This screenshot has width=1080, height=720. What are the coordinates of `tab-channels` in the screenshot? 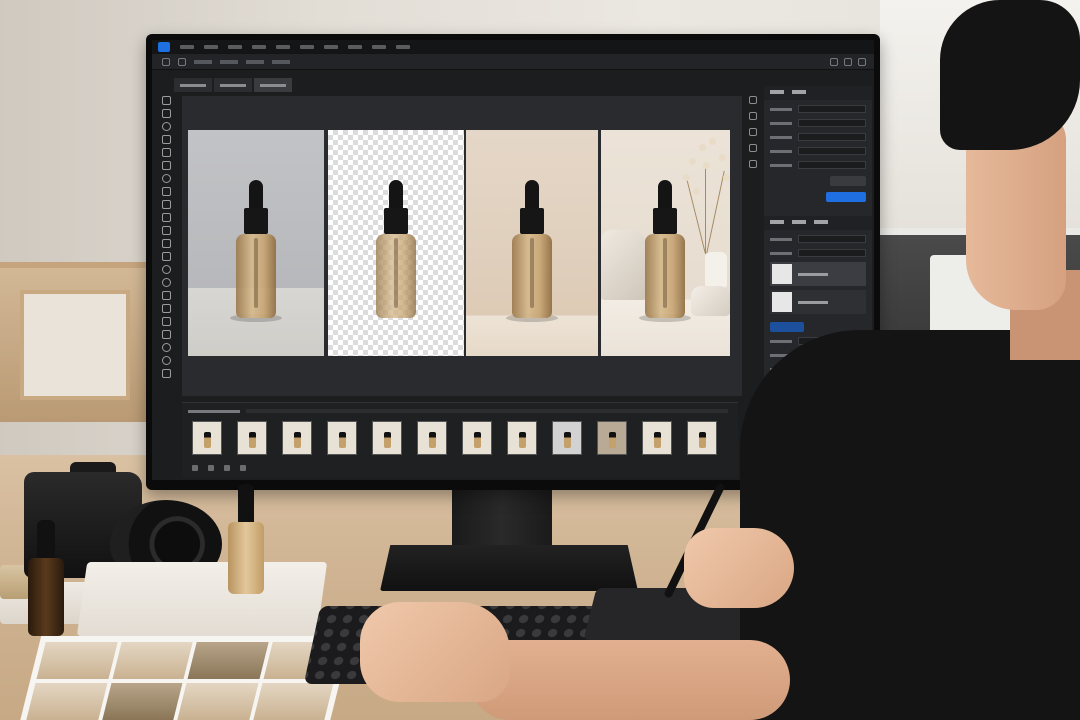 It's located at (799, 222).